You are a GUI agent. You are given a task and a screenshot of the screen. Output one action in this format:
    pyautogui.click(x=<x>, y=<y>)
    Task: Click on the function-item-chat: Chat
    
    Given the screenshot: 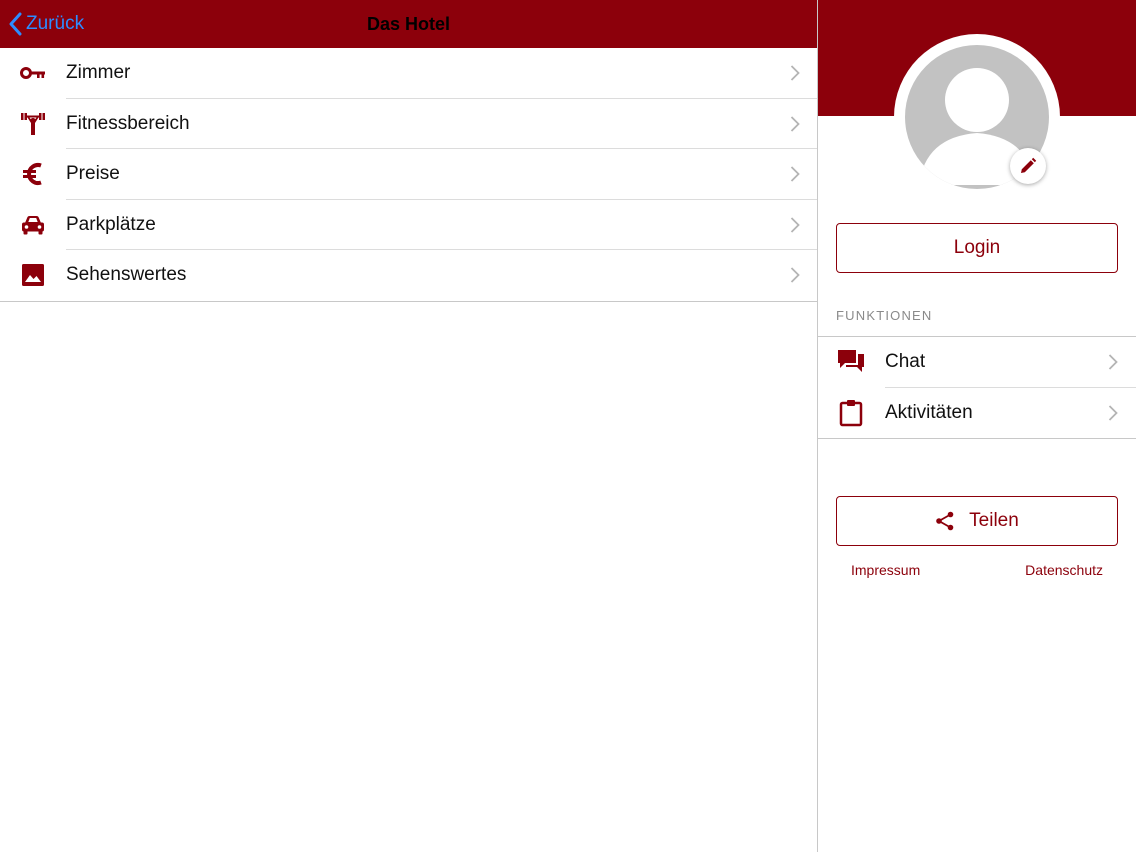 What is the action you would take?
    pyautogui.click(x=977, y=362)
    